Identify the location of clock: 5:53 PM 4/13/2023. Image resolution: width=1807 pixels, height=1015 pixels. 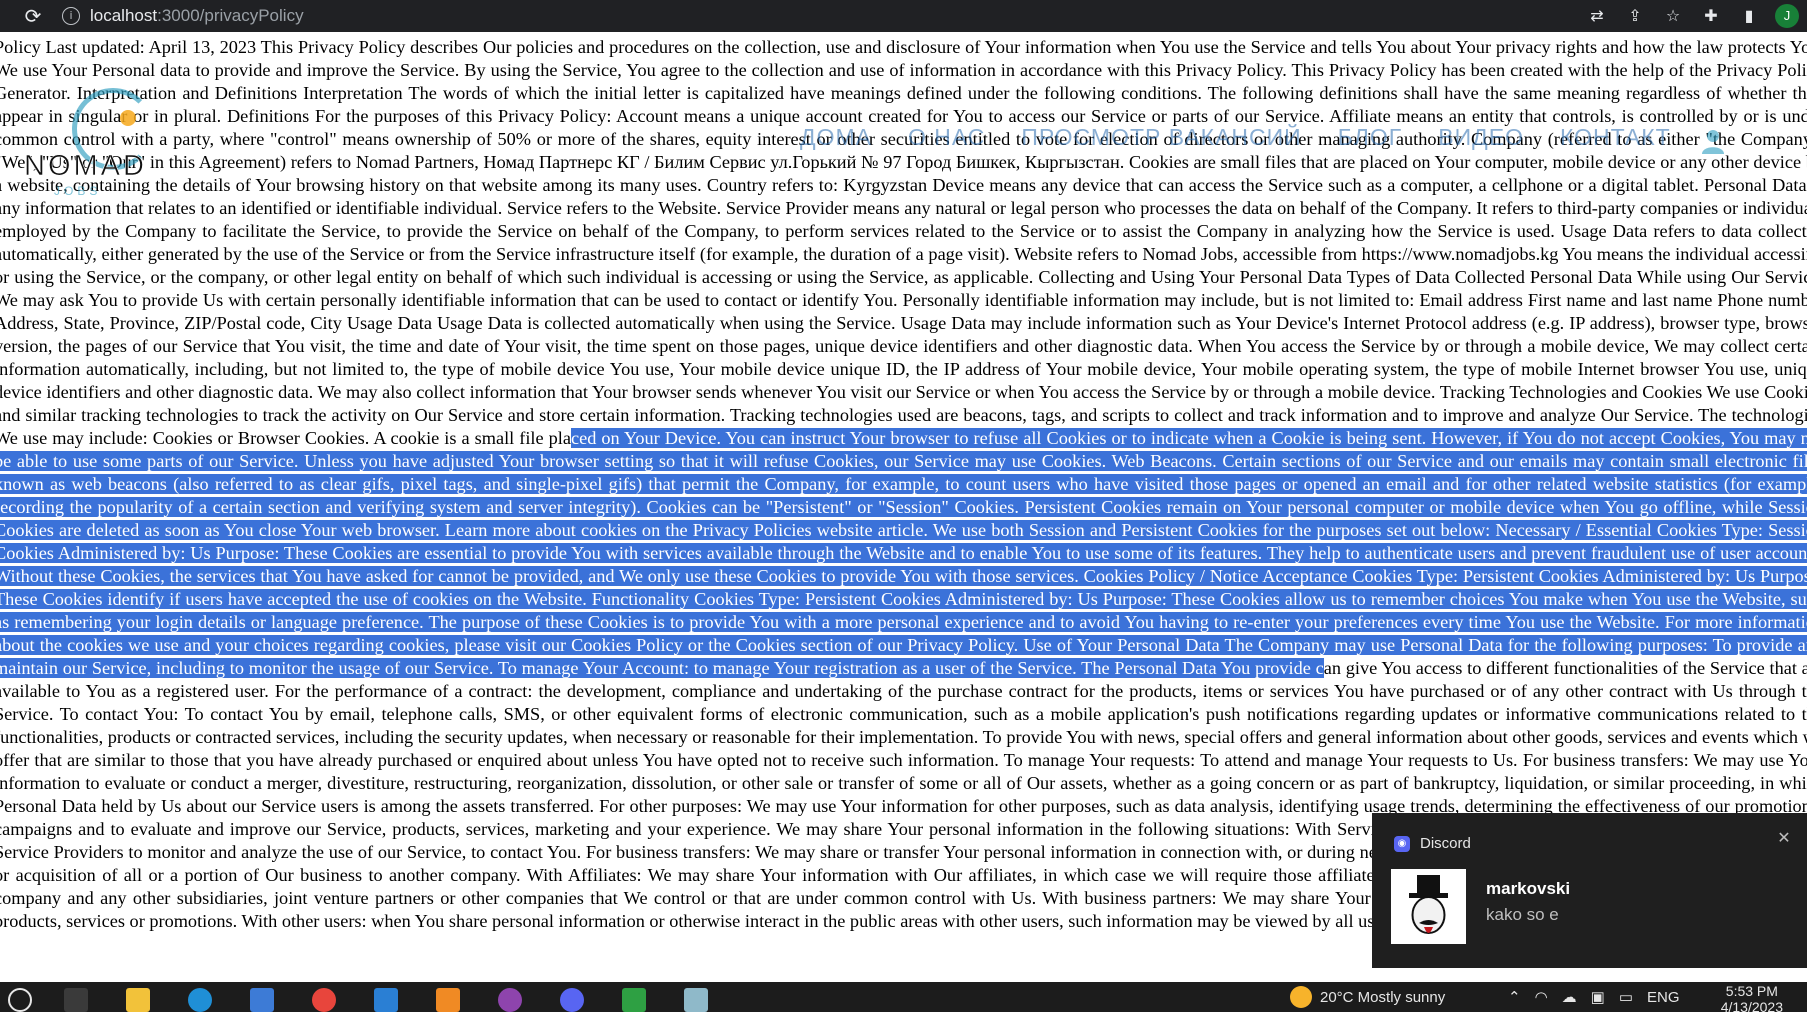
(1752, 999).